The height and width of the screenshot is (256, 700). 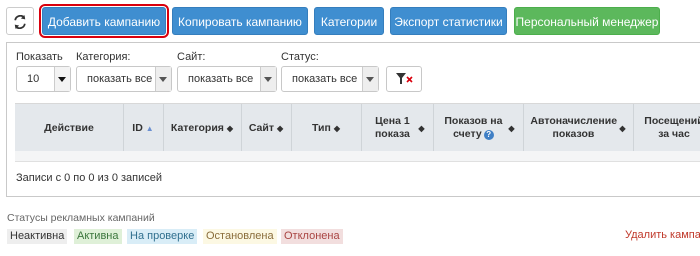 I want to click on col-category-label: Категория, so click(x=197, y=127).